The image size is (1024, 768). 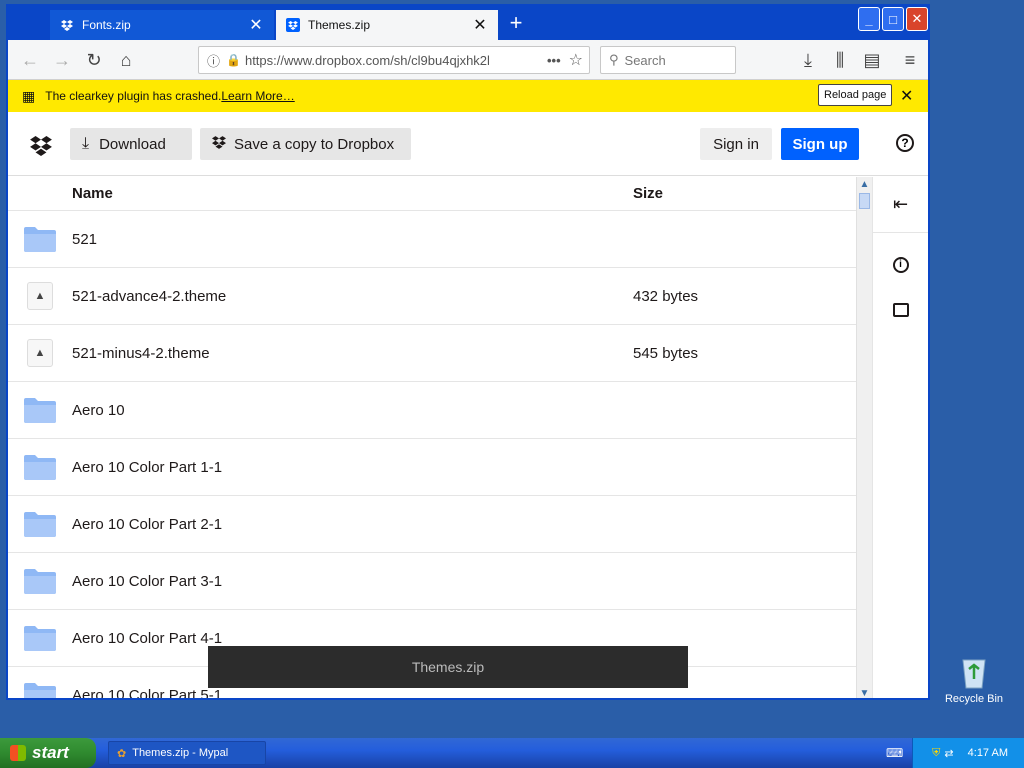 I want to click on file-size: 545 bytes, so click(x=666, y=353).